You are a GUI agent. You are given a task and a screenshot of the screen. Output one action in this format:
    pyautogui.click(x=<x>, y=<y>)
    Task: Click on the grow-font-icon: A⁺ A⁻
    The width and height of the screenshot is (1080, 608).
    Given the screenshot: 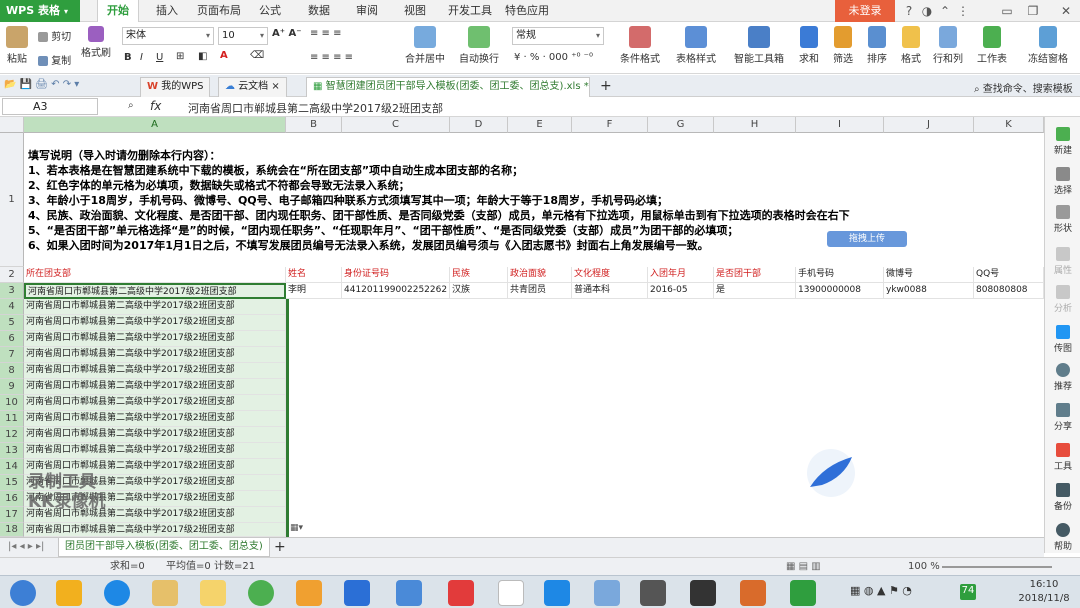 What is the action you would take?
    pyautogui.click(x=287, y=33)
    